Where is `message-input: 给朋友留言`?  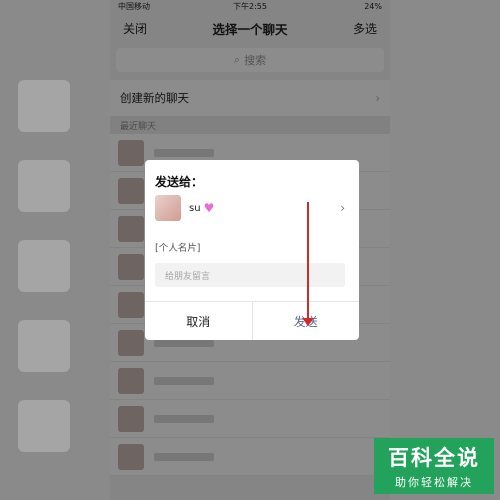
message-input: 给朋友留言 is located at coordinates (250, 275).